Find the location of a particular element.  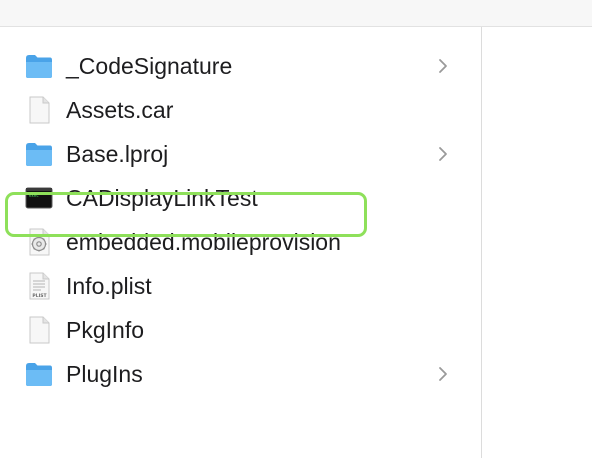

list-item-base-lproj: Base.lproj is located at coordinates (240, 154).